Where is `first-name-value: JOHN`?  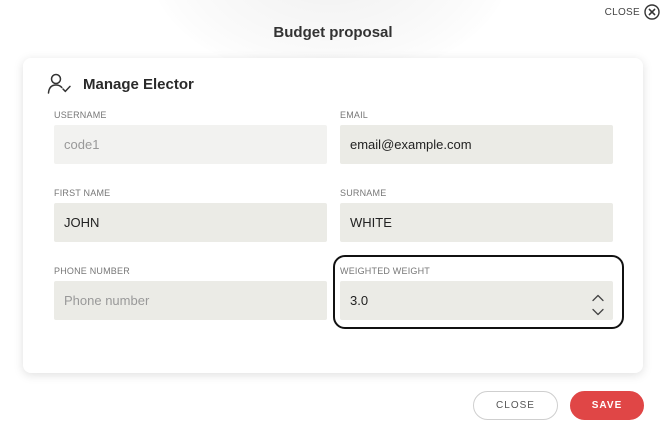
first-name-value: JOHN is located at coordinates (82, 222).